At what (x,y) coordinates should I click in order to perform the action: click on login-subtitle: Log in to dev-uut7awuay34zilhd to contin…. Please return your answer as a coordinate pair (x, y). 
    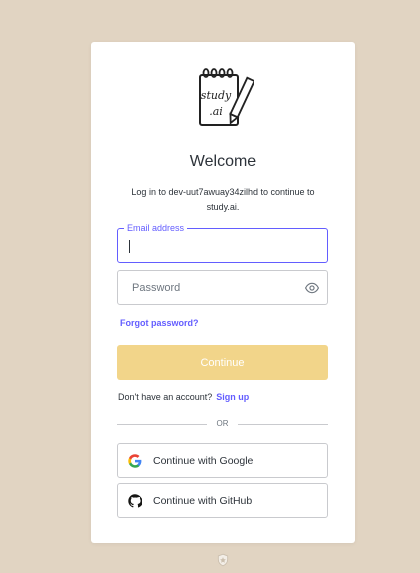
    Looking at the image, I should click on (223, 199).